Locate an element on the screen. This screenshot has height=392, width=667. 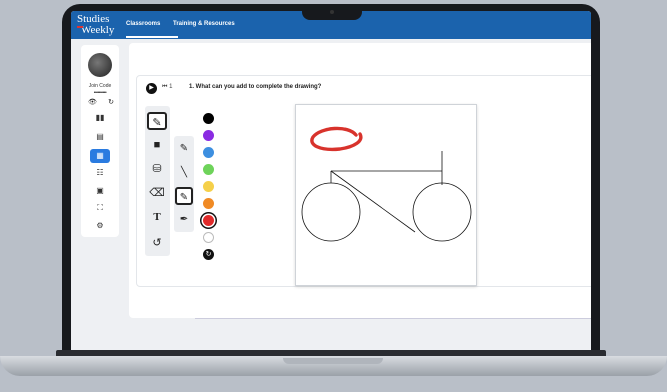
play-audio-button: ▶ is located at coordinates (151, 88).